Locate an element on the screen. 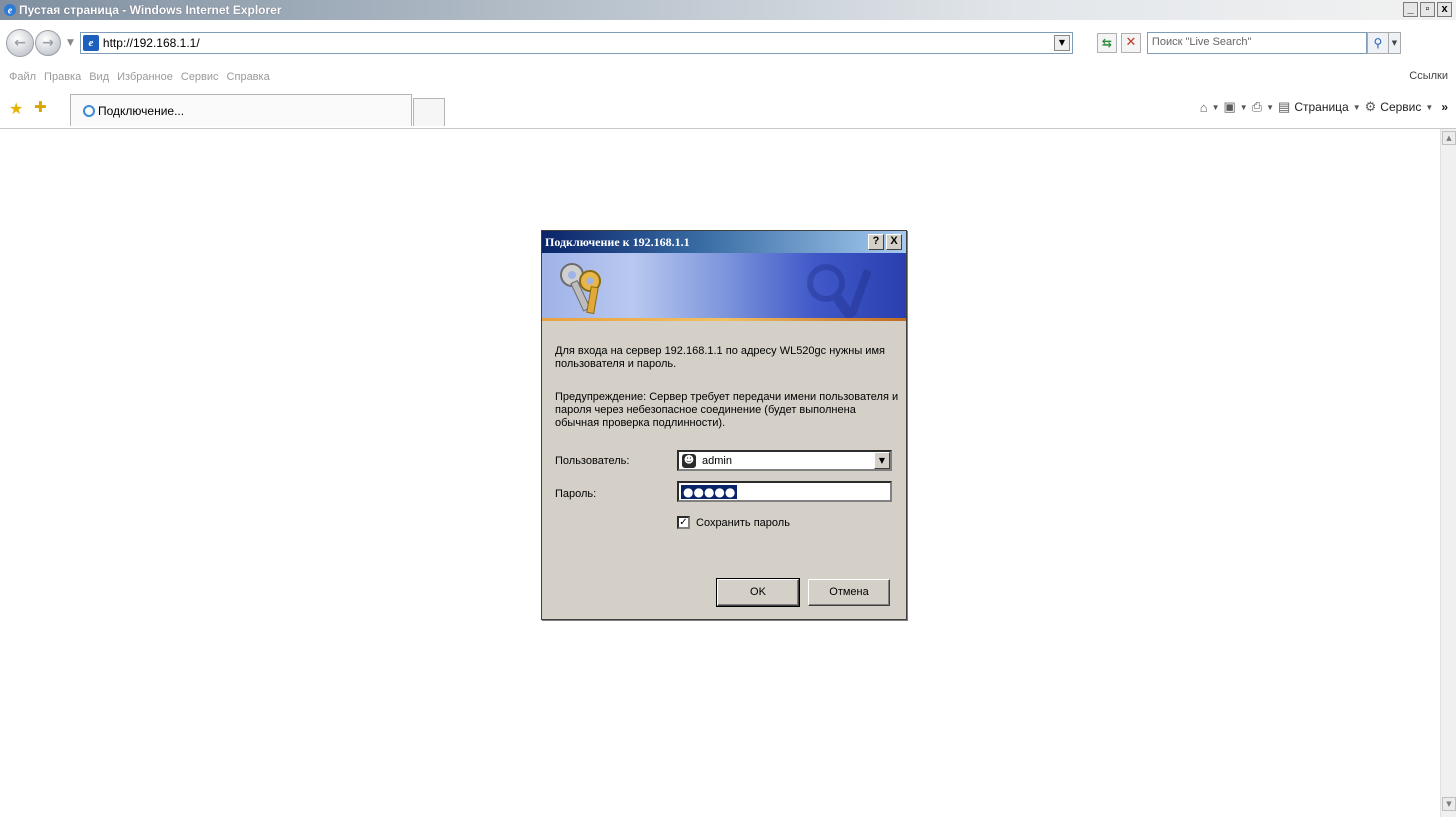 This screenshot has width=1456, height=817. add-favorites-icon: ✚ is located at coordinates (40, 107).